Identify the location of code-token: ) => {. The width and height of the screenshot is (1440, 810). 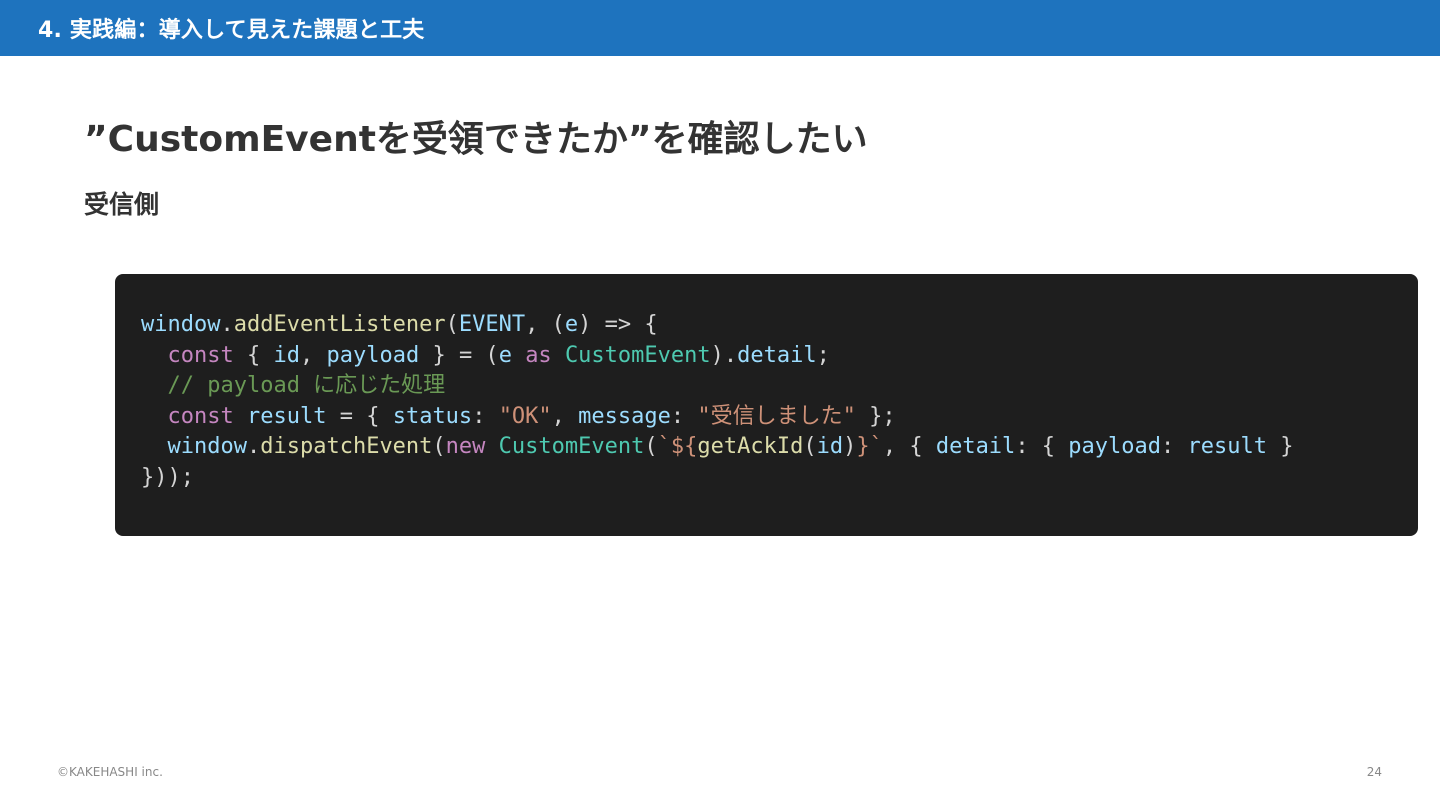
(618, 324).